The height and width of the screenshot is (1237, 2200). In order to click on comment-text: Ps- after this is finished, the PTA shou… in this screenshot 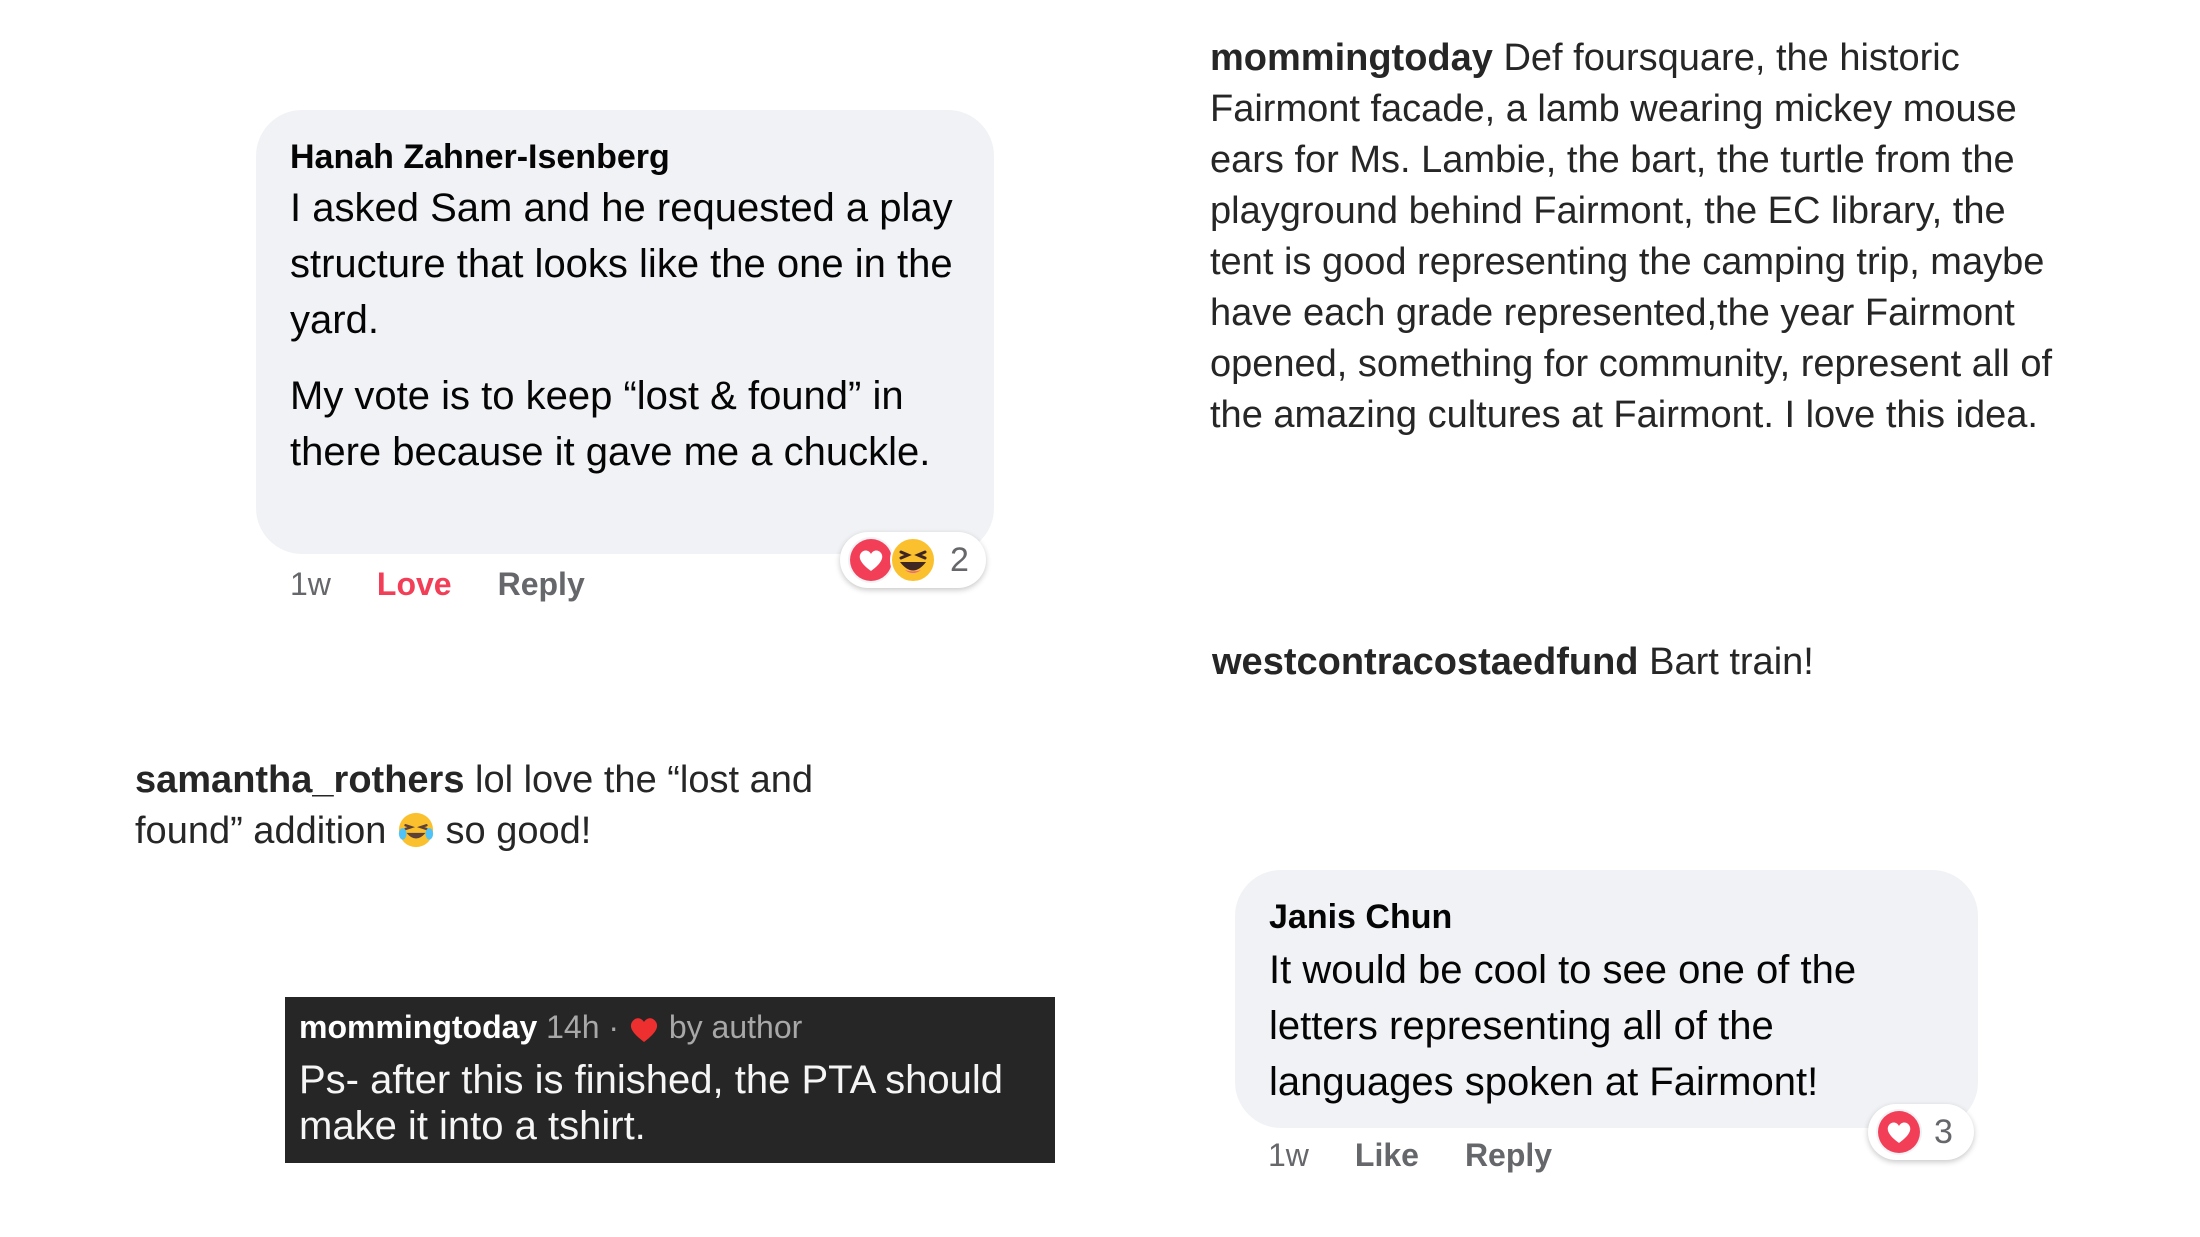, I will do `click(651, 1103)`.